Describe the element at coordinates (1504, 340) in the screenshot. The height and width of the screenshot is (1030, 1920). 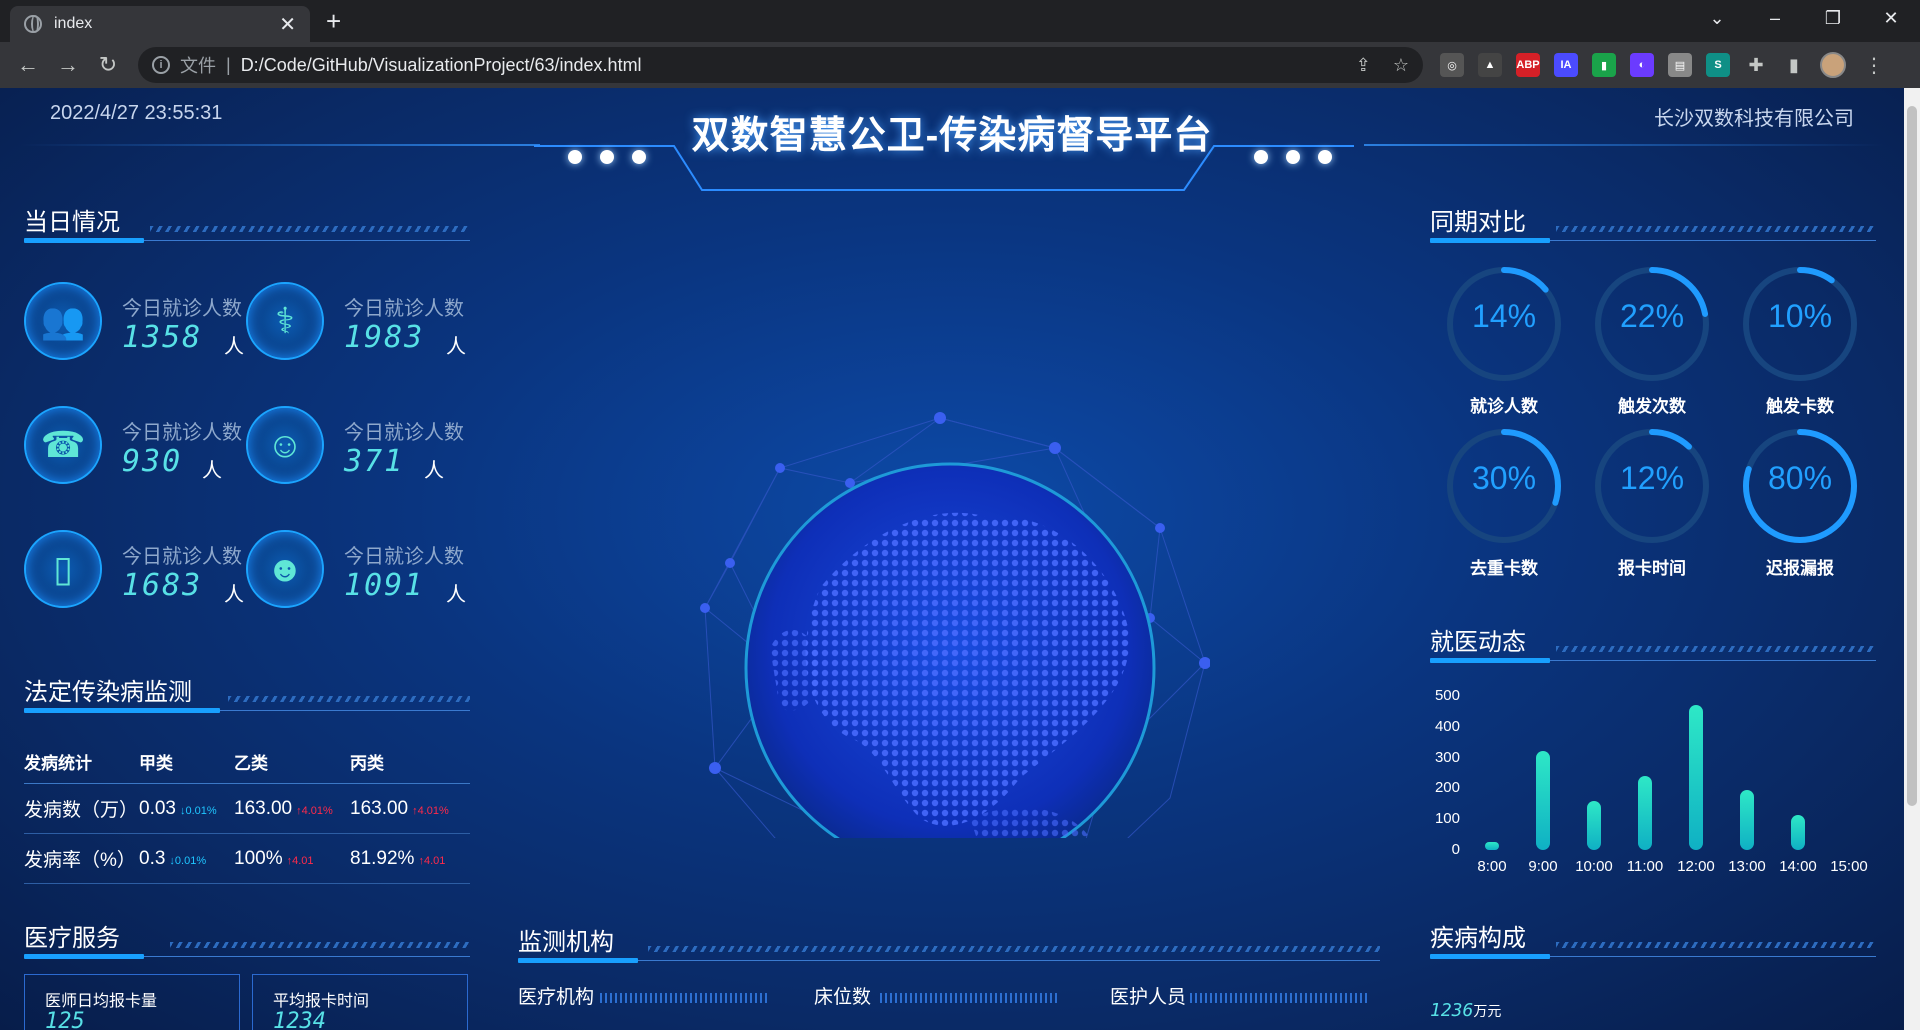
I see `compare-ring: 14% 就诊人数` at that location.